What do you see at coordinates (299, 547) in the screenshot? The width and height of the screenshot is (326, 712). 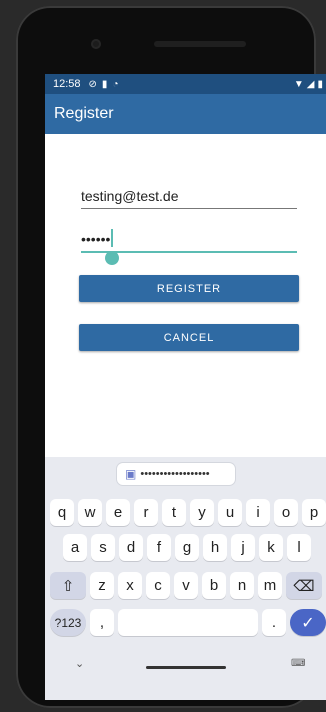 I see `key-l: l` at bounding box center [299, 547].